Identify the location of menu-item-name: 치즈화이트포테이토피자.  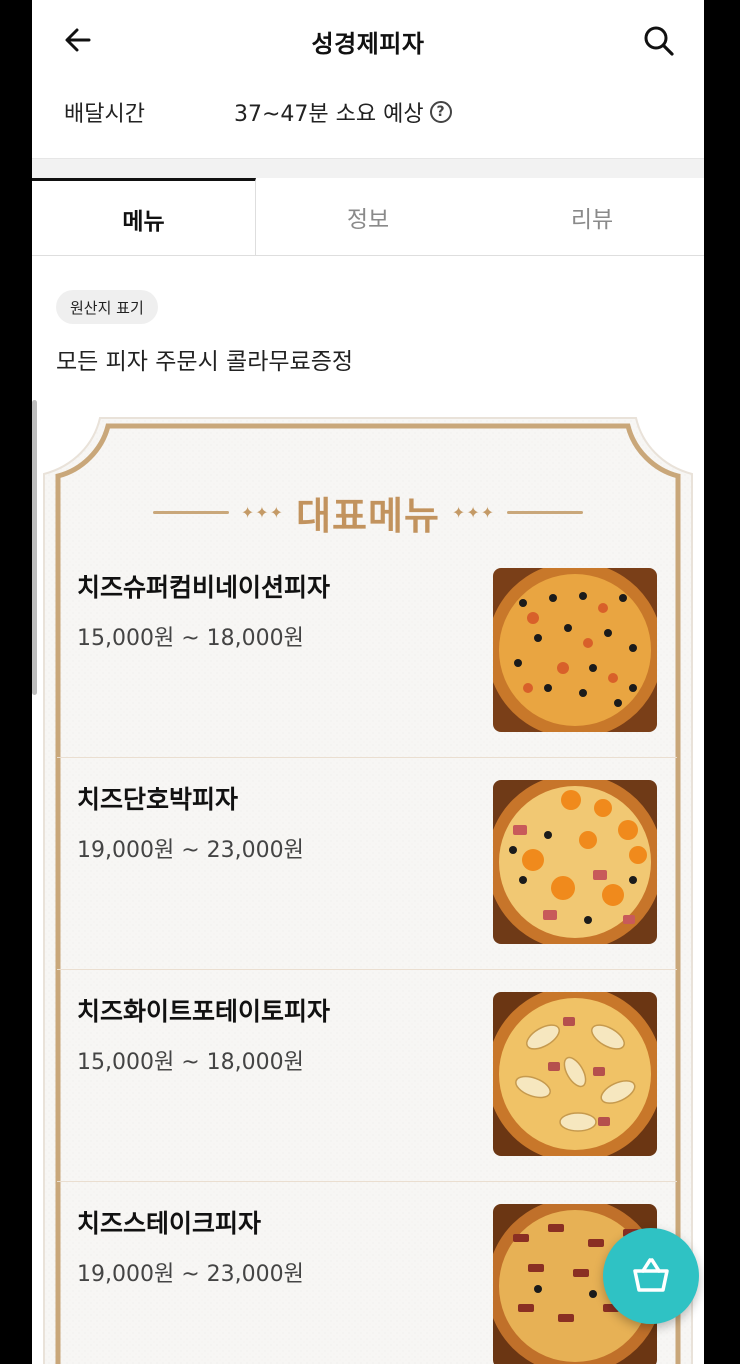
(204, 1011).